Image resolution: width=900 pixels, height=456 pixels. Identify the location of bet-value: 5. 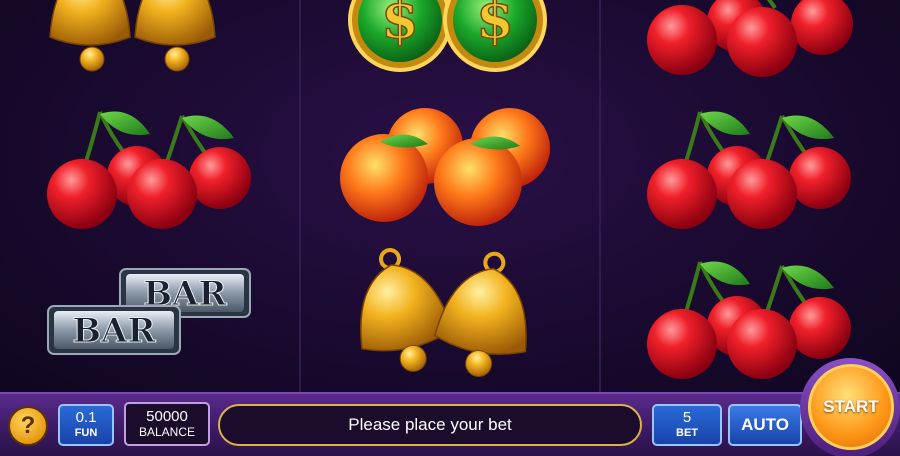
(687, 417).